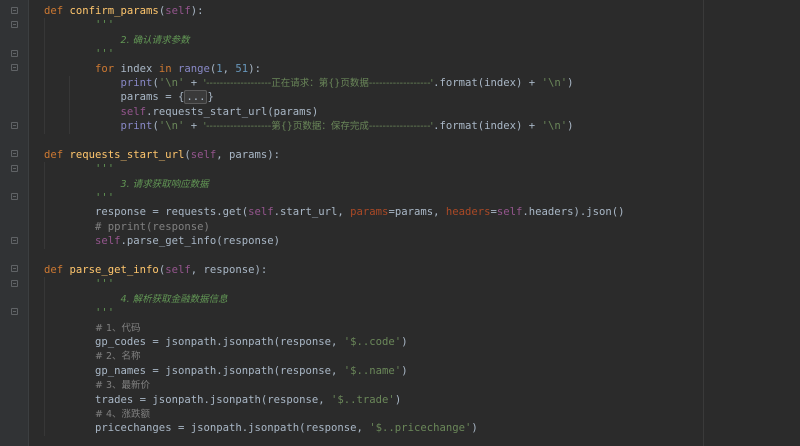 The height and width of the screenshot is (446, 800). What do you see at coordinates (422, 270) in the screenshot?
I see `code-line: def parse_get_info(self, response):` at bounding box center [422, 270].